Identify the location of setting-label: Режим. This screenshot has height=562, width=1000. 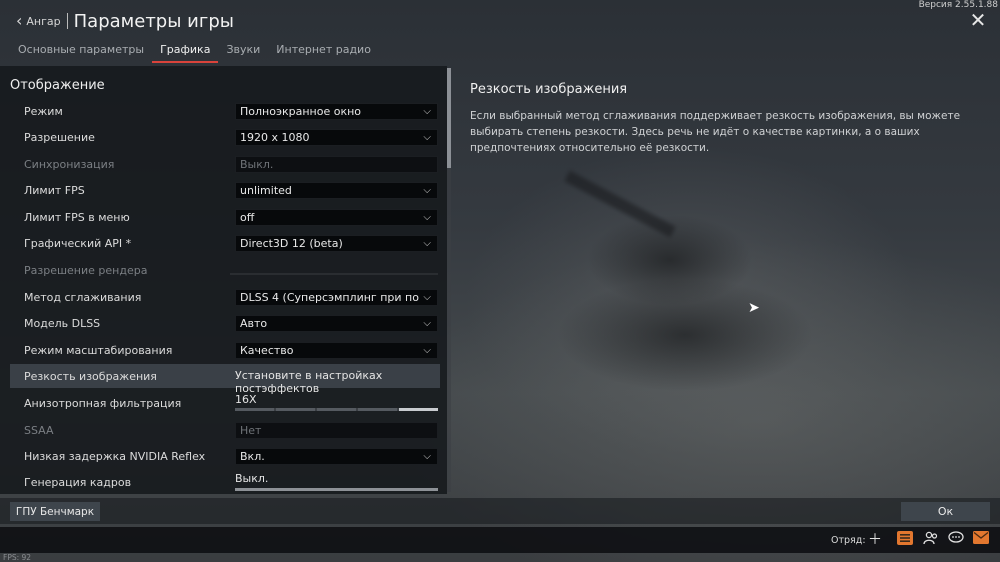
(43, 111).